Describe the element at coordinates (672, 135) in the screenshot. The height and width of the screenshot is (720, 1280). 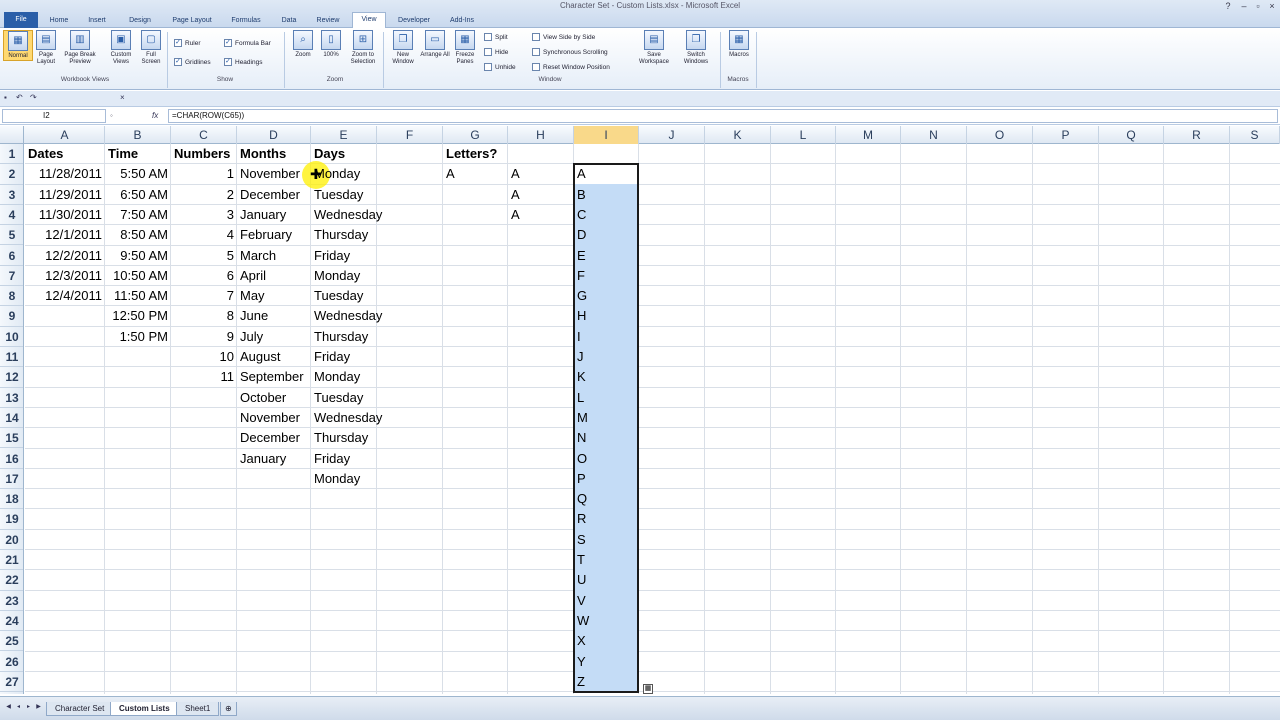
I see `column-header-j: J` at that location.